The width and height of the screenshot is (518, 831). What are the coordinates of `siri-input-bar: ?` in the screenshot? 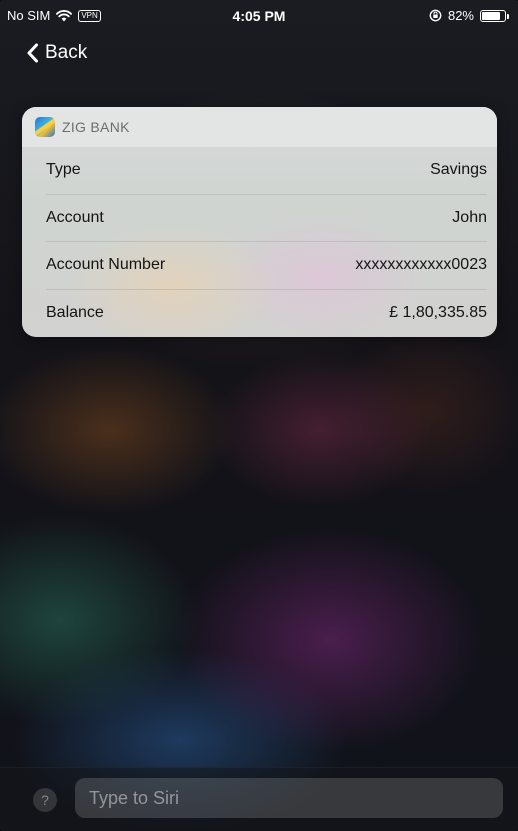 It's located at (259, 799).